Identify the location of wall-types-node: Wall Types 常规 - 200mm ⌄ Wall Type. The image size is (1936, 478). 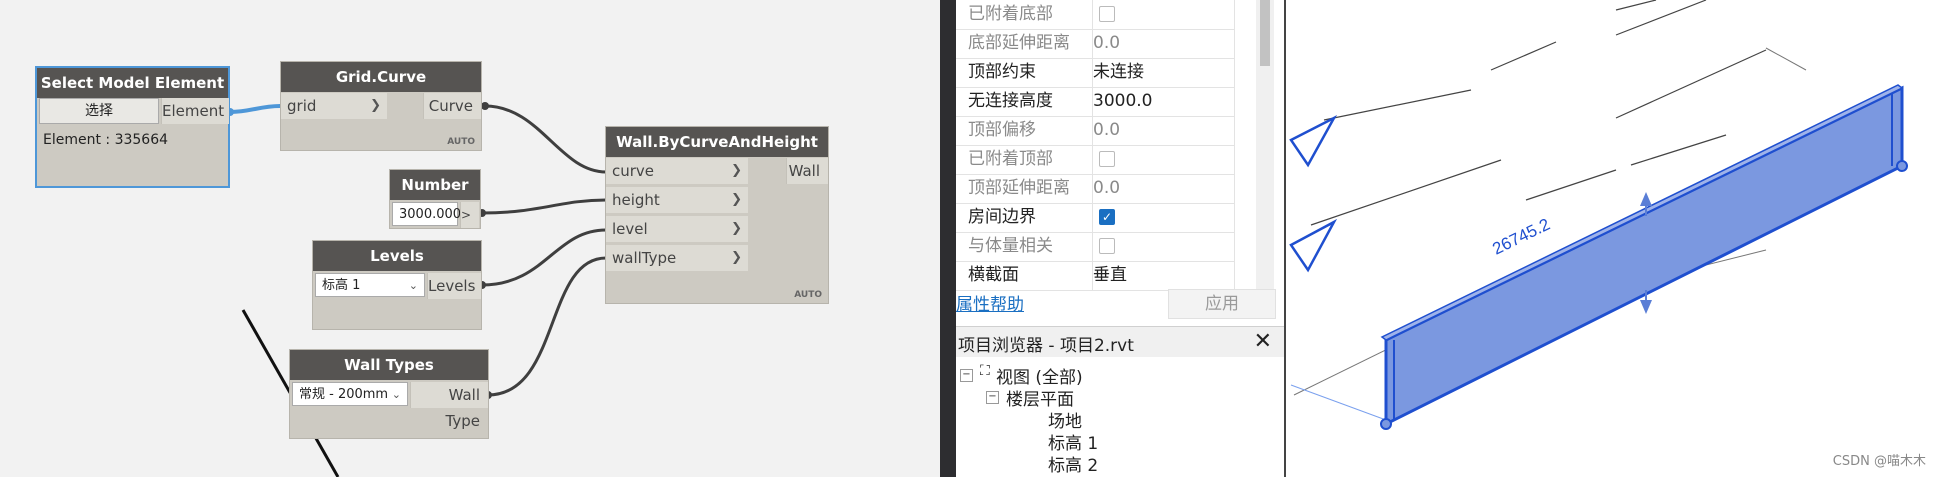
(389, 394).